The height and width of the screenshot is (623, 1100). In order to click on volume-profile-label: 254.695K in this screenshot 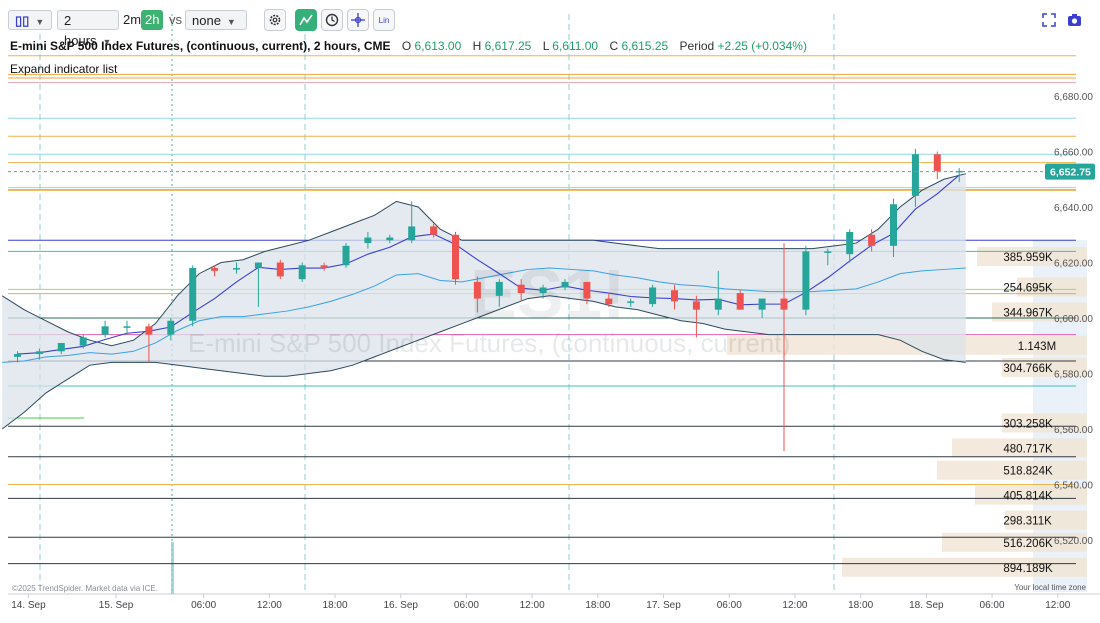, I will do `click(1028, 288)`.